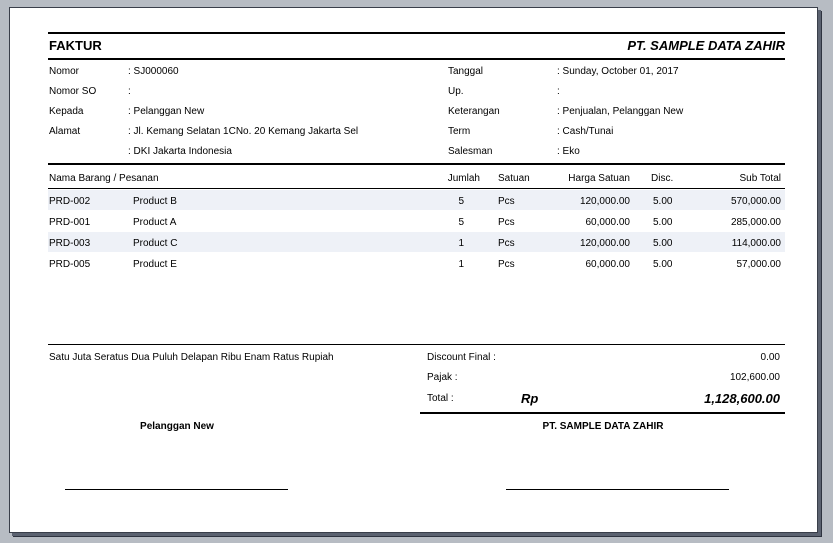 Image resolution: width=833 pixels, height=543 pixels. What do you see at coordinates (155, 201) in the screenshot?
I see `row-name: Product B` at bounding box center [155, 201].